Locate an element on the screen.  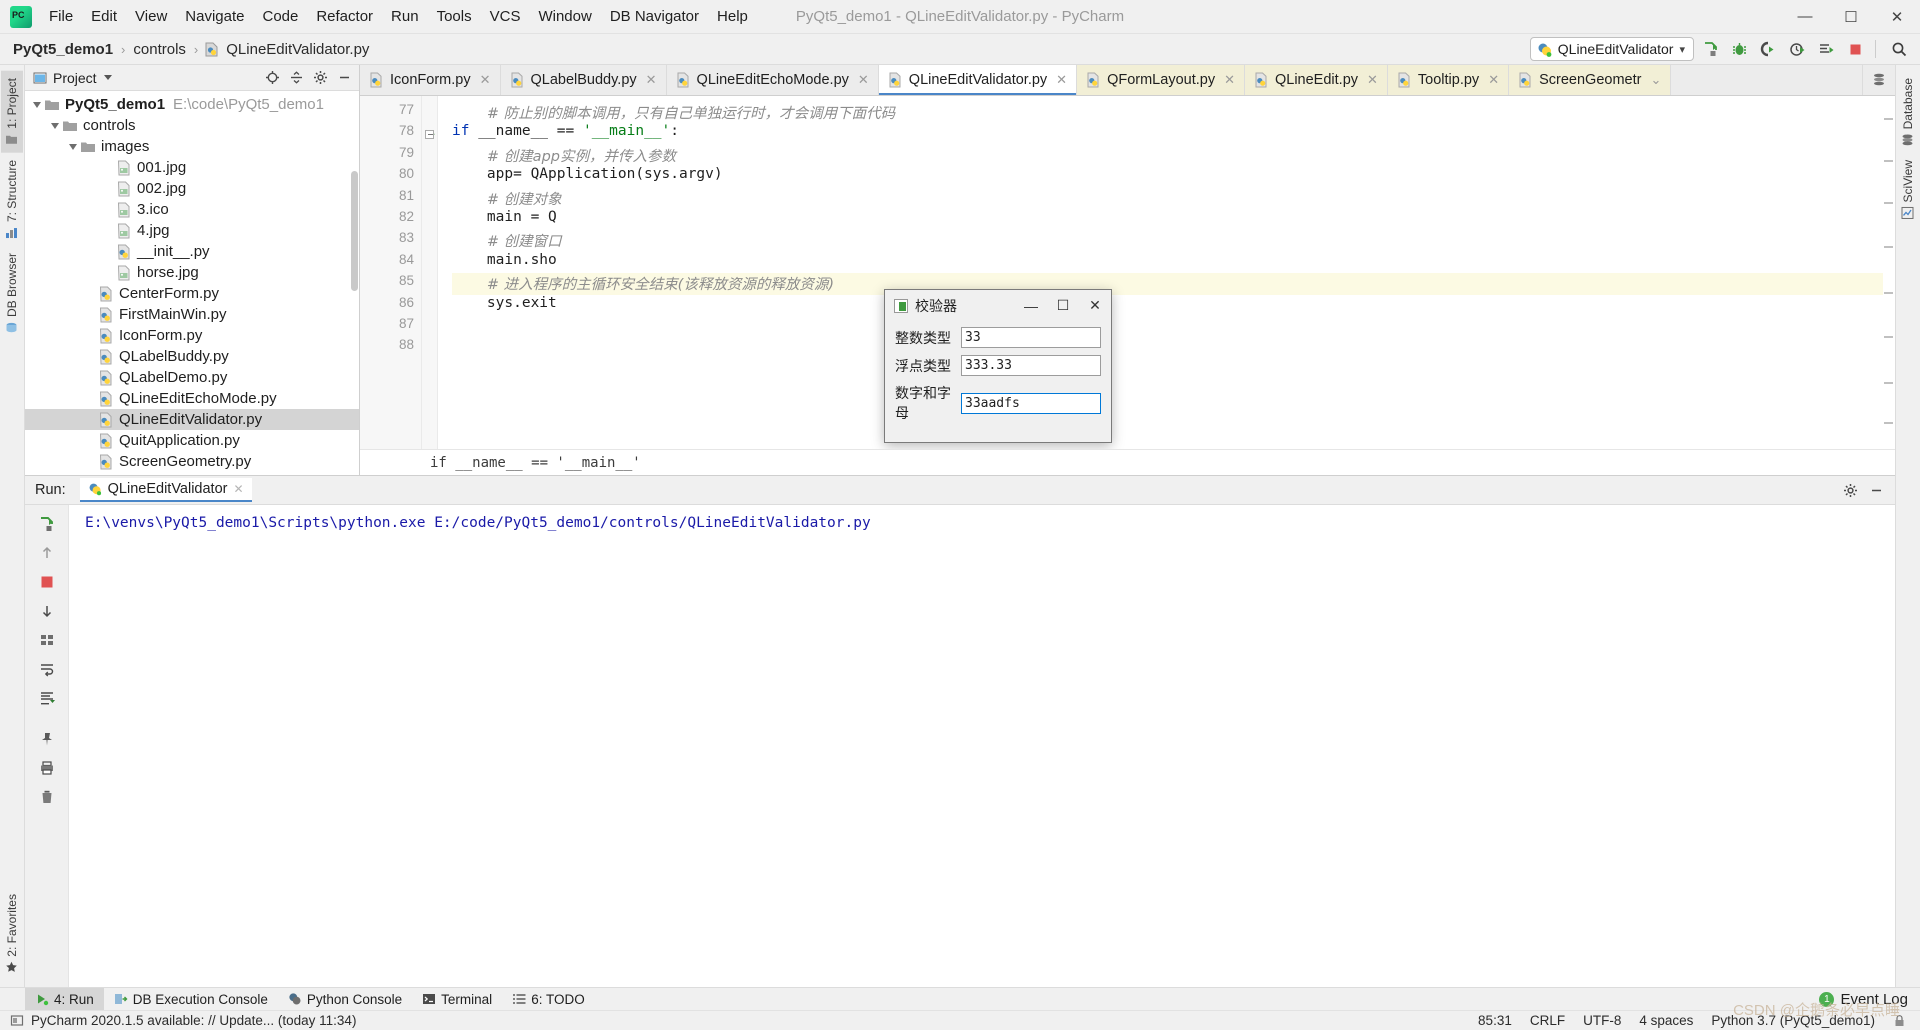
code-line: main.sho is located at coordinates (1173, 262).